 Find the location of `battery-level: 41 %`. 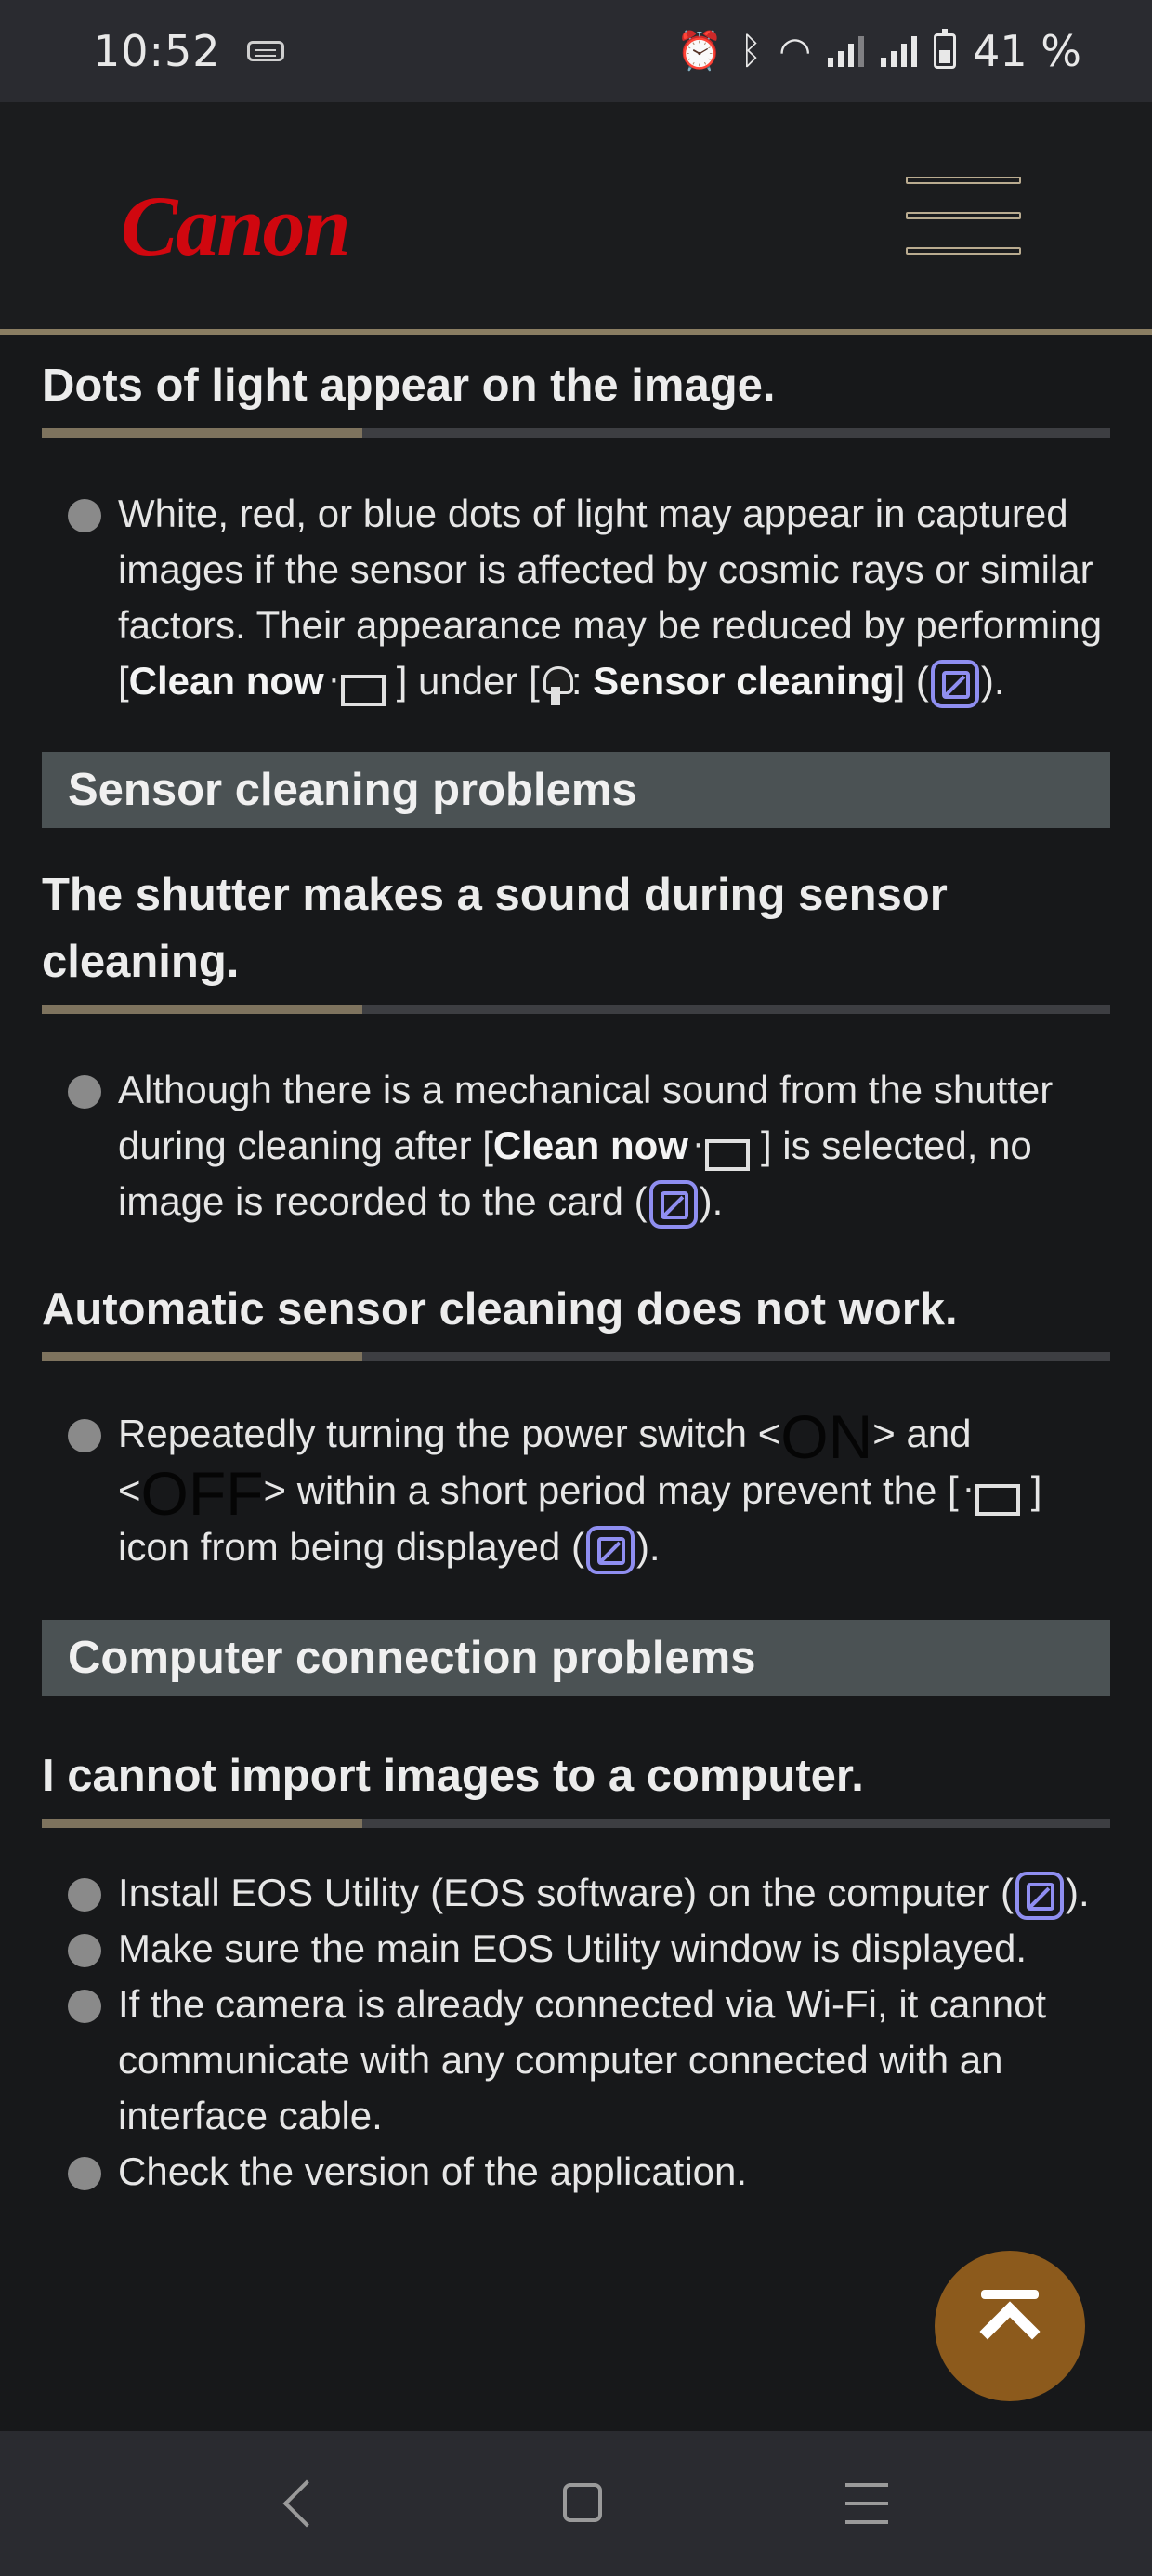

battery-level: 41 % is located at coordinates (1027, 51).